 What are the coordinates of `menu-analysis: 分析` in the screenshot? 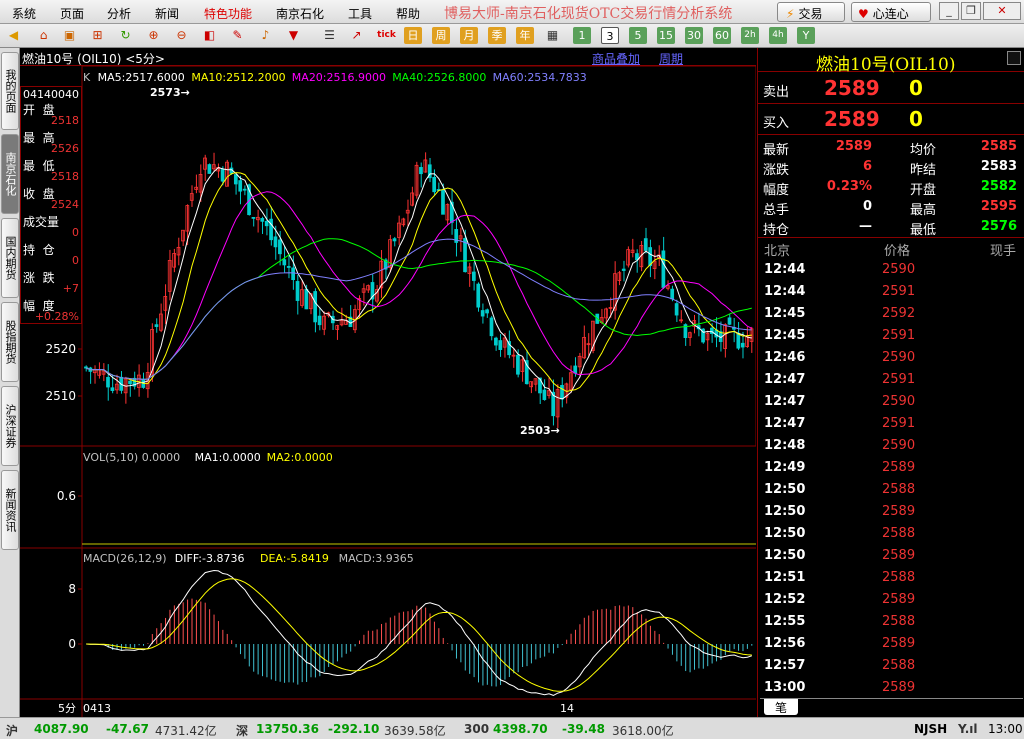 It's located at (119, 13).